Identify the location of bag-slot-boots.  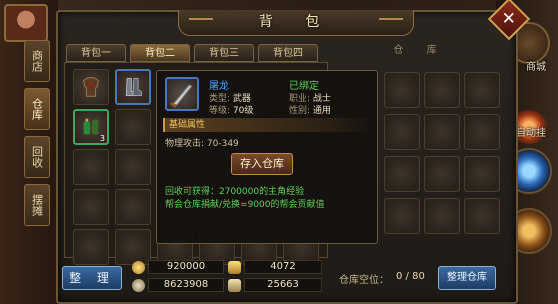
(133, 87).